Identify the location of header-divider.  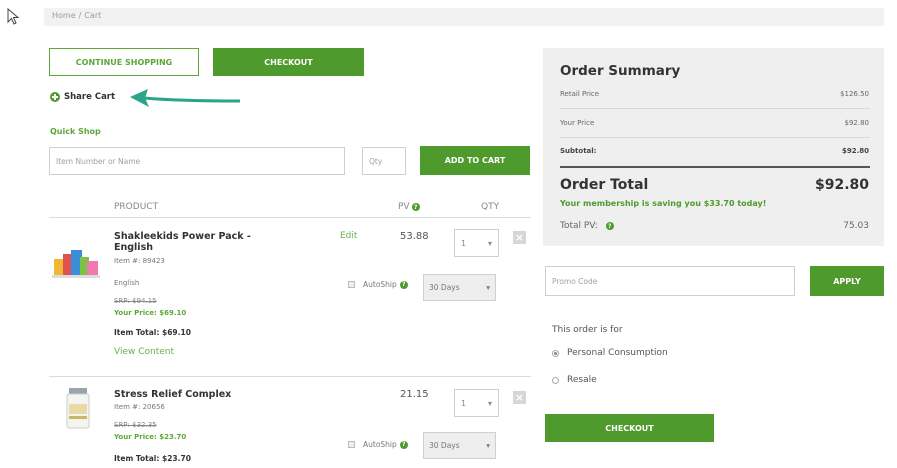
(290, 217).